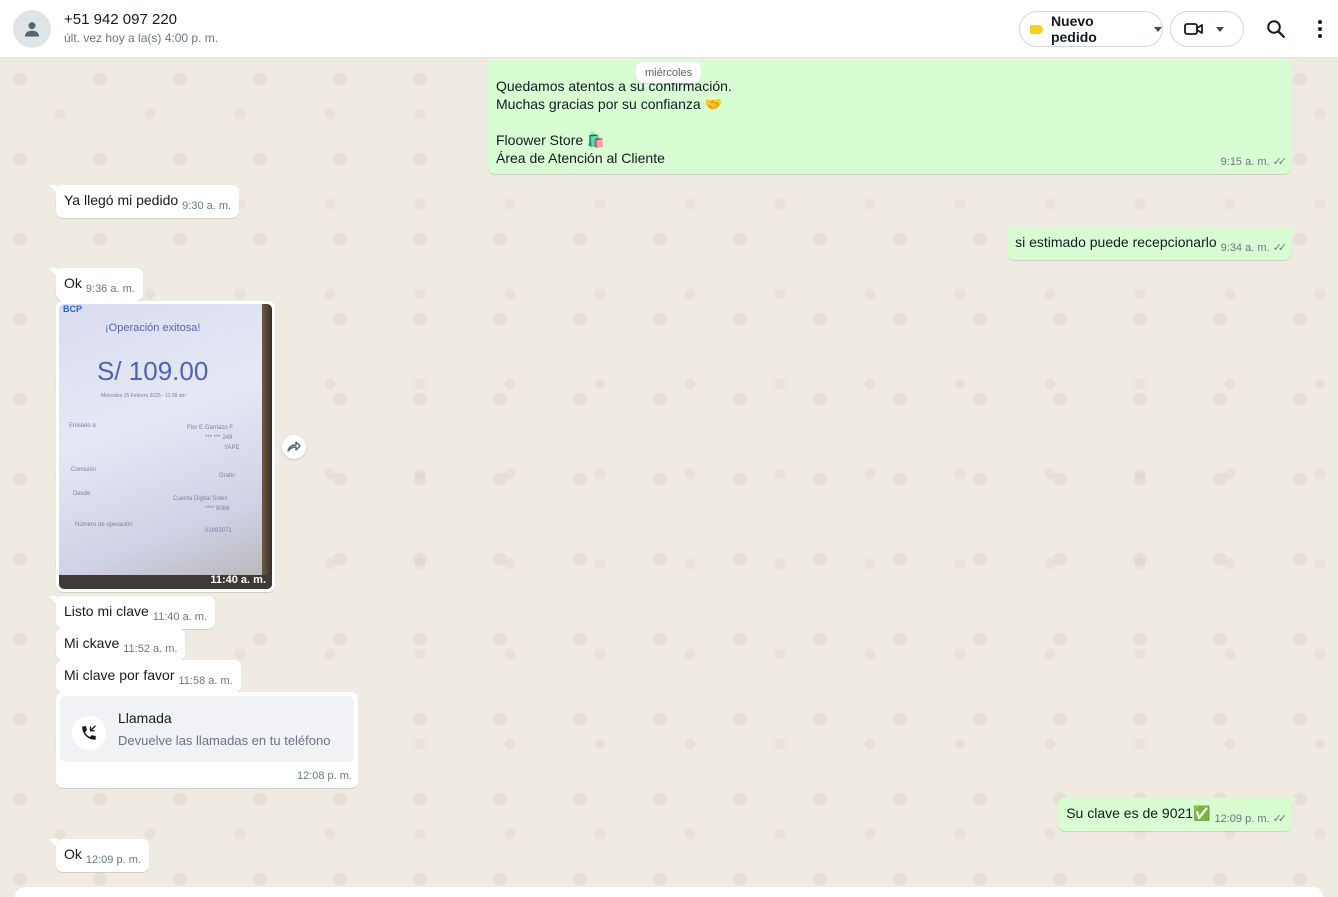 The image size is (1338, 897). I want to click on search-icon, so click(1276, 29).